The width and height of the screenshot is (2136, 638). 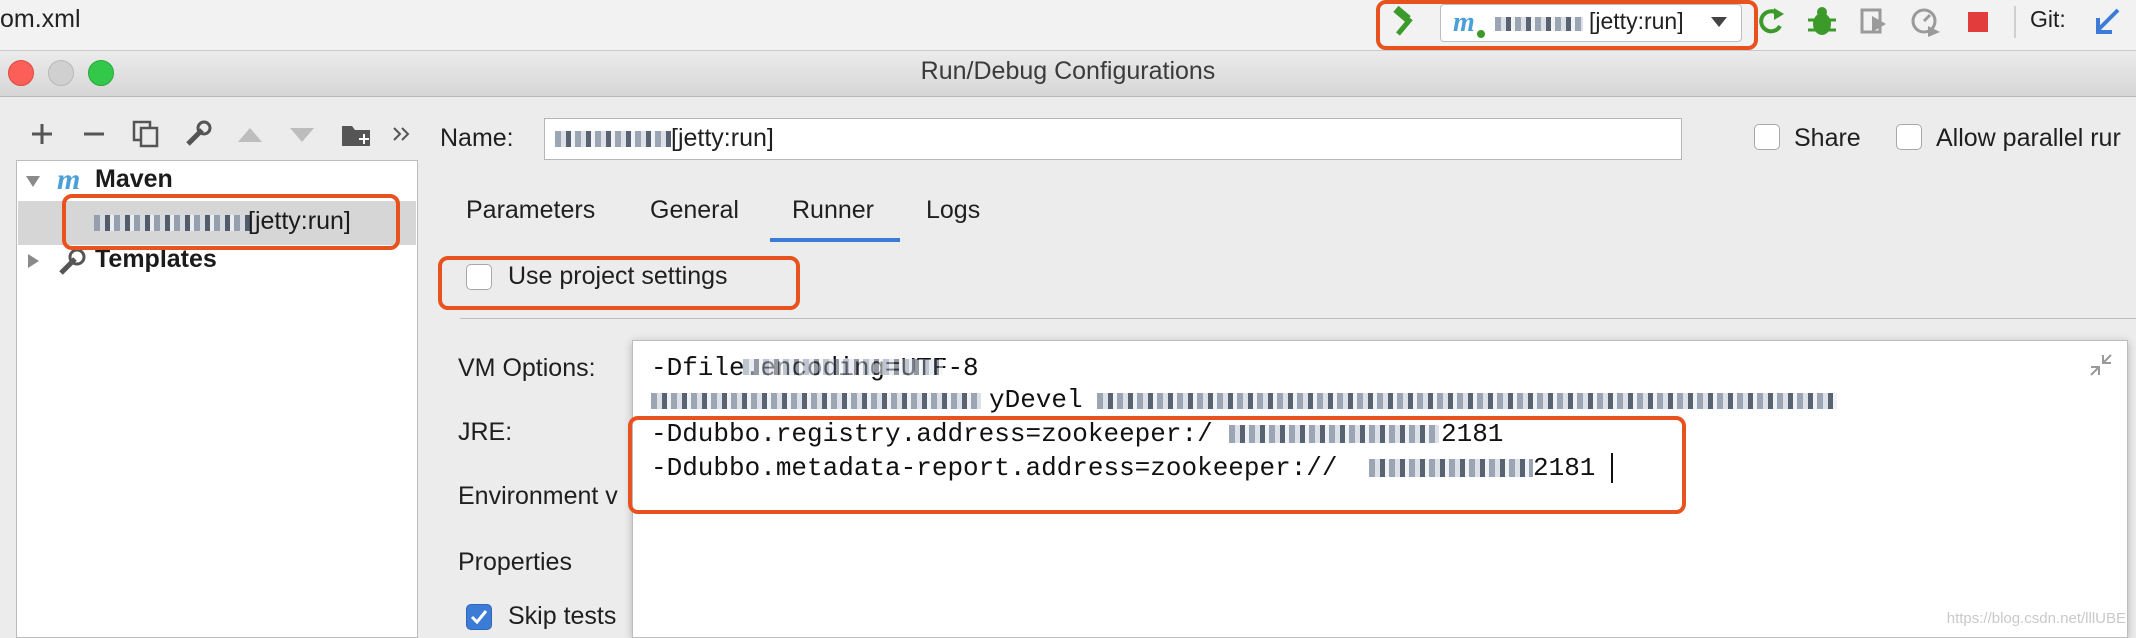 I want to click on git-label: Git:, so click(x=2048, y=19).